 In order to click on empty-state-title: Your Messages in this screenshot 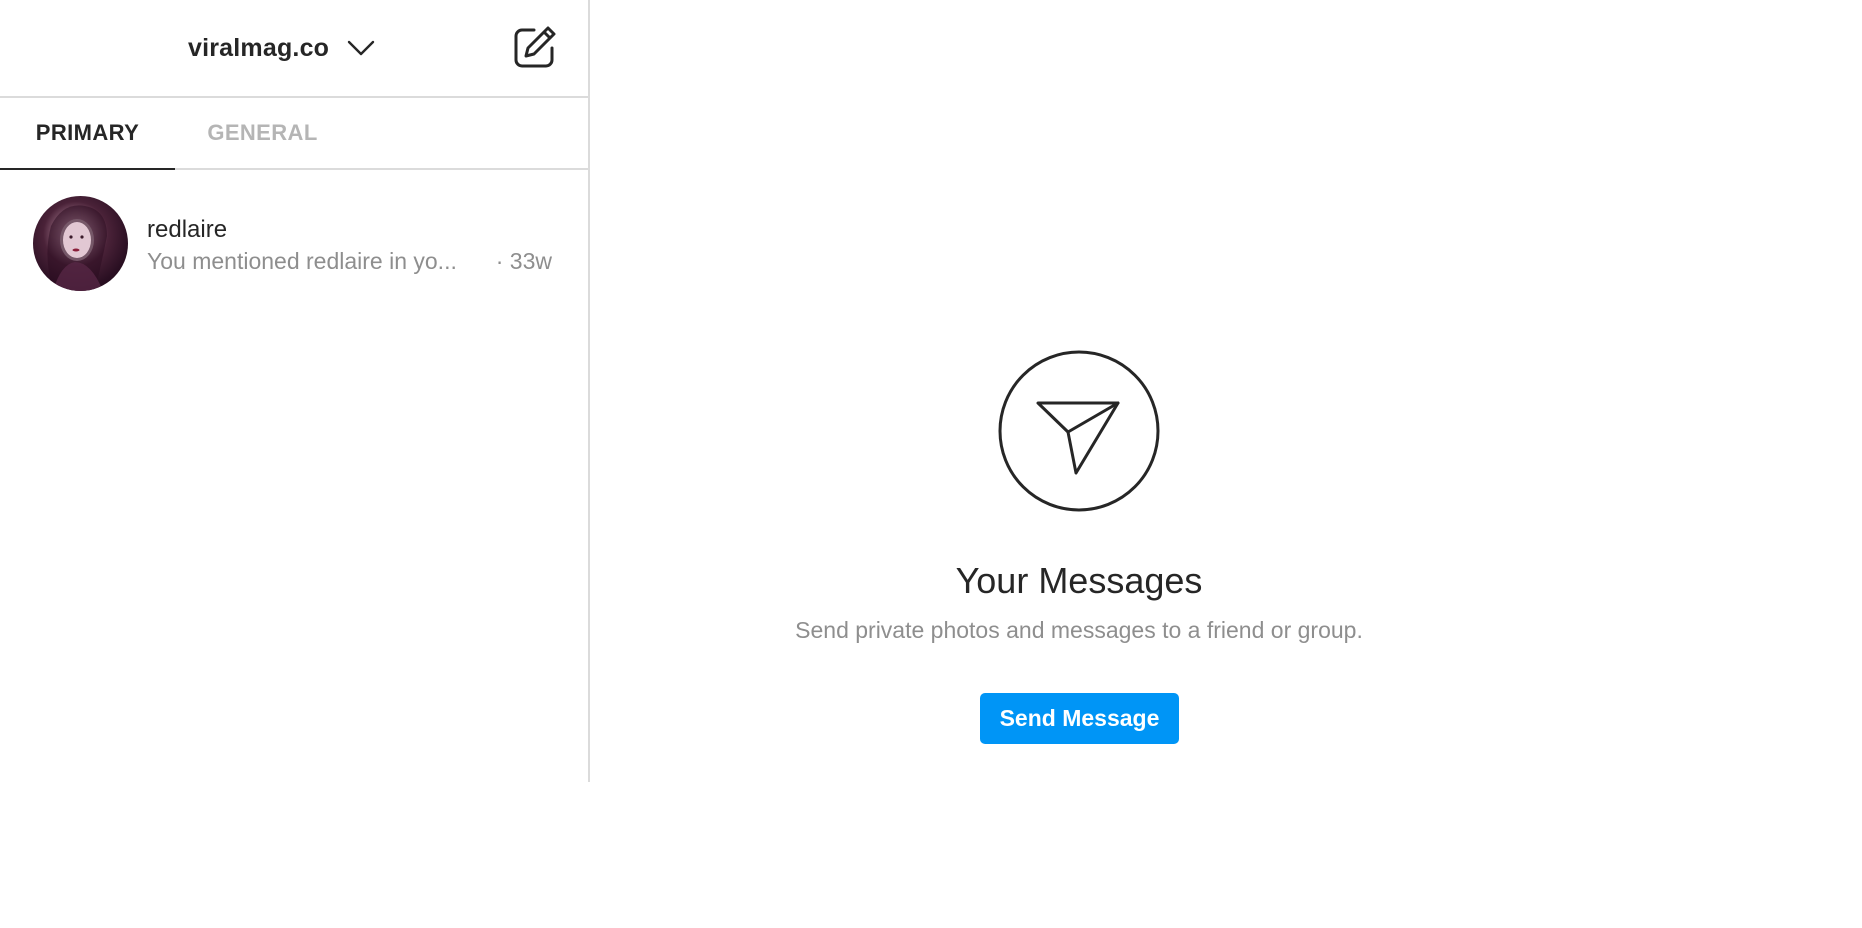, I will do `click(1079, 580)`.